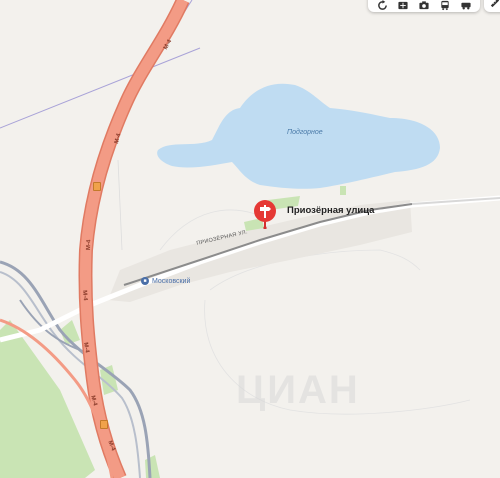  I want to click on location-pin, so click(265, 214).